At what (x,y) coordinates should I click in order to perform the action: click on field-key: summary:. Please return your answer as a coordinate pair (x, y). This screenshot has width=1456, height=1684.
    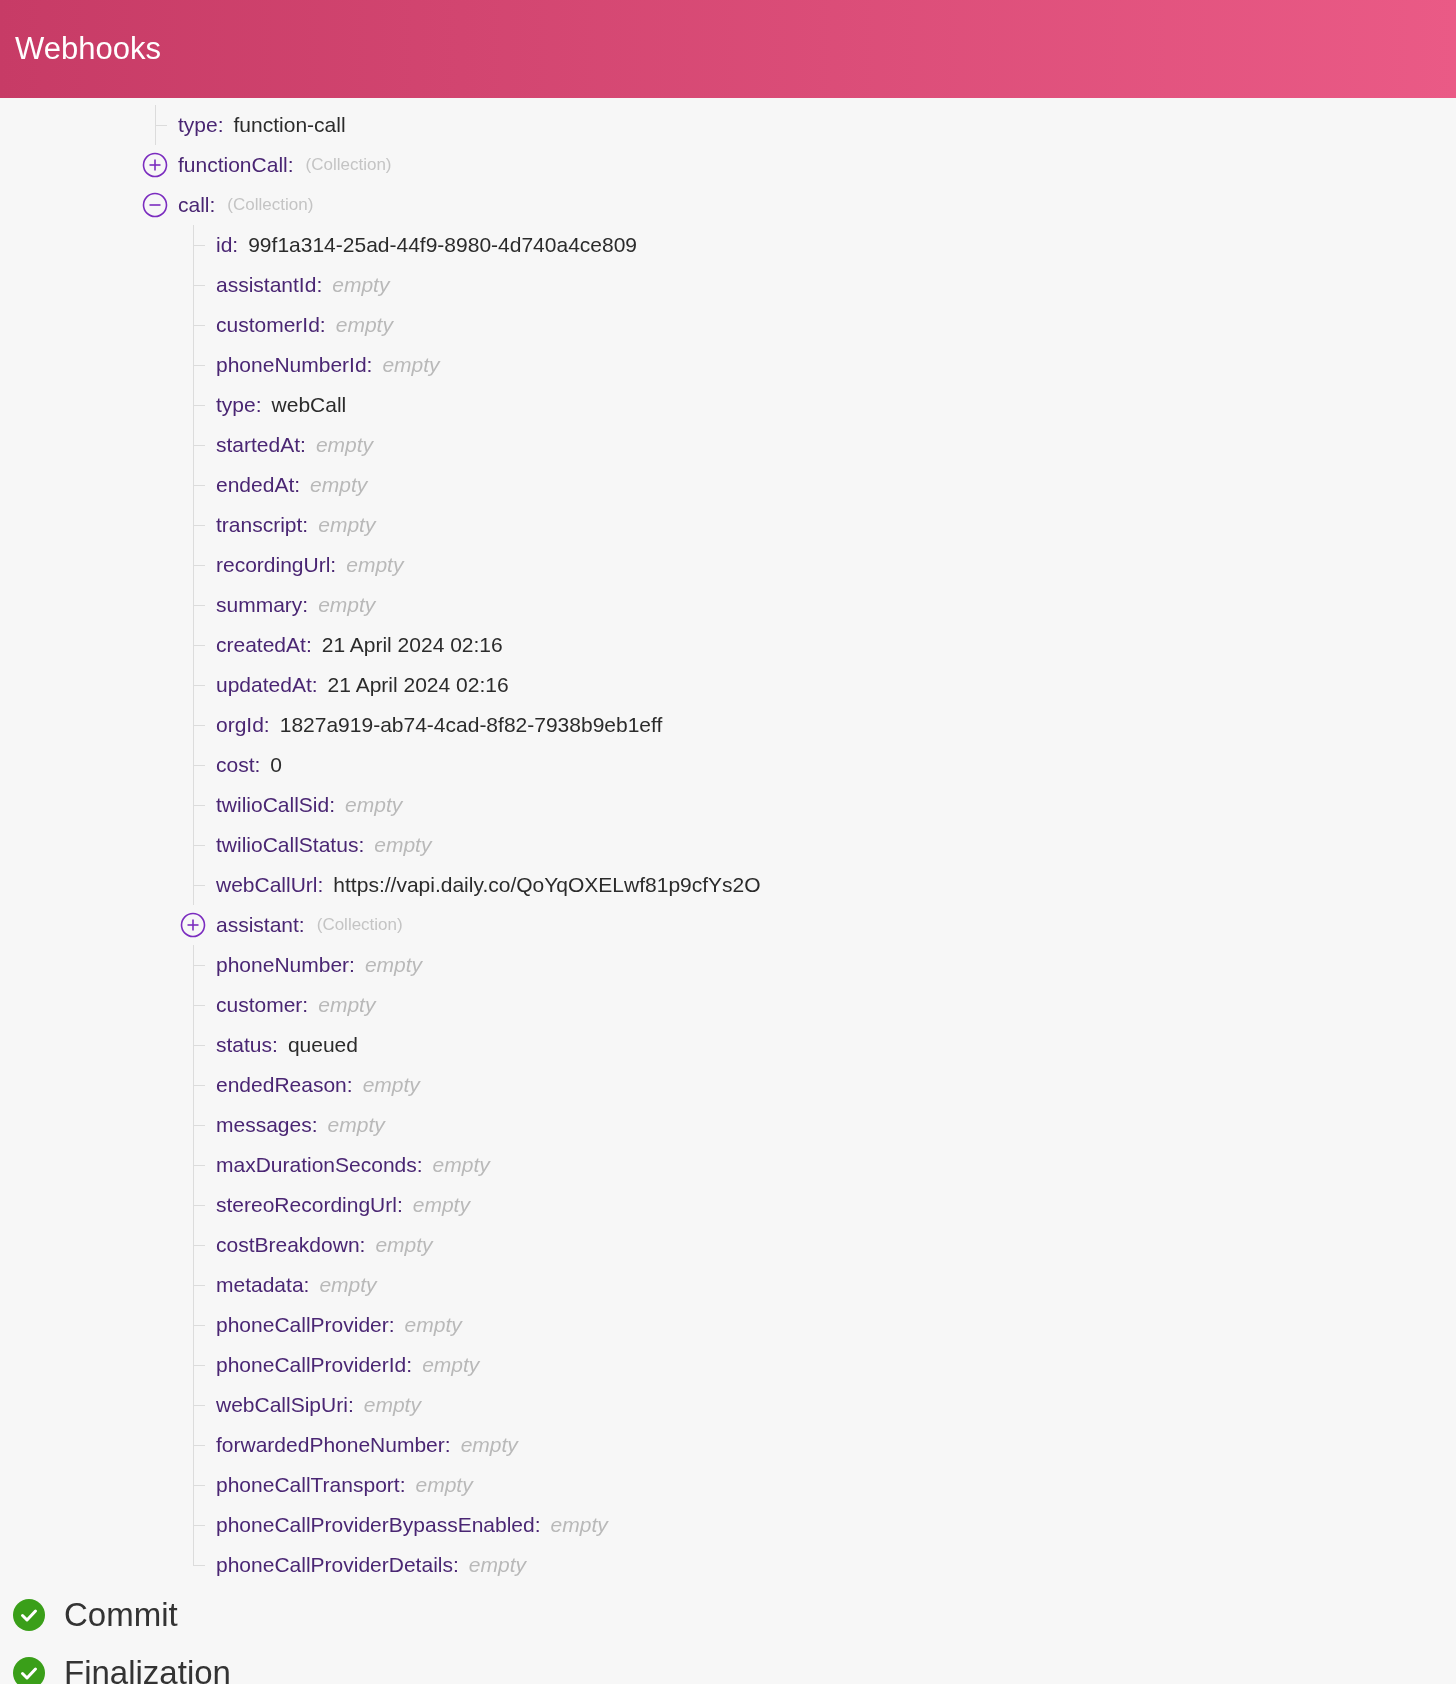
    Looking at the image, I should click on (262, 605).